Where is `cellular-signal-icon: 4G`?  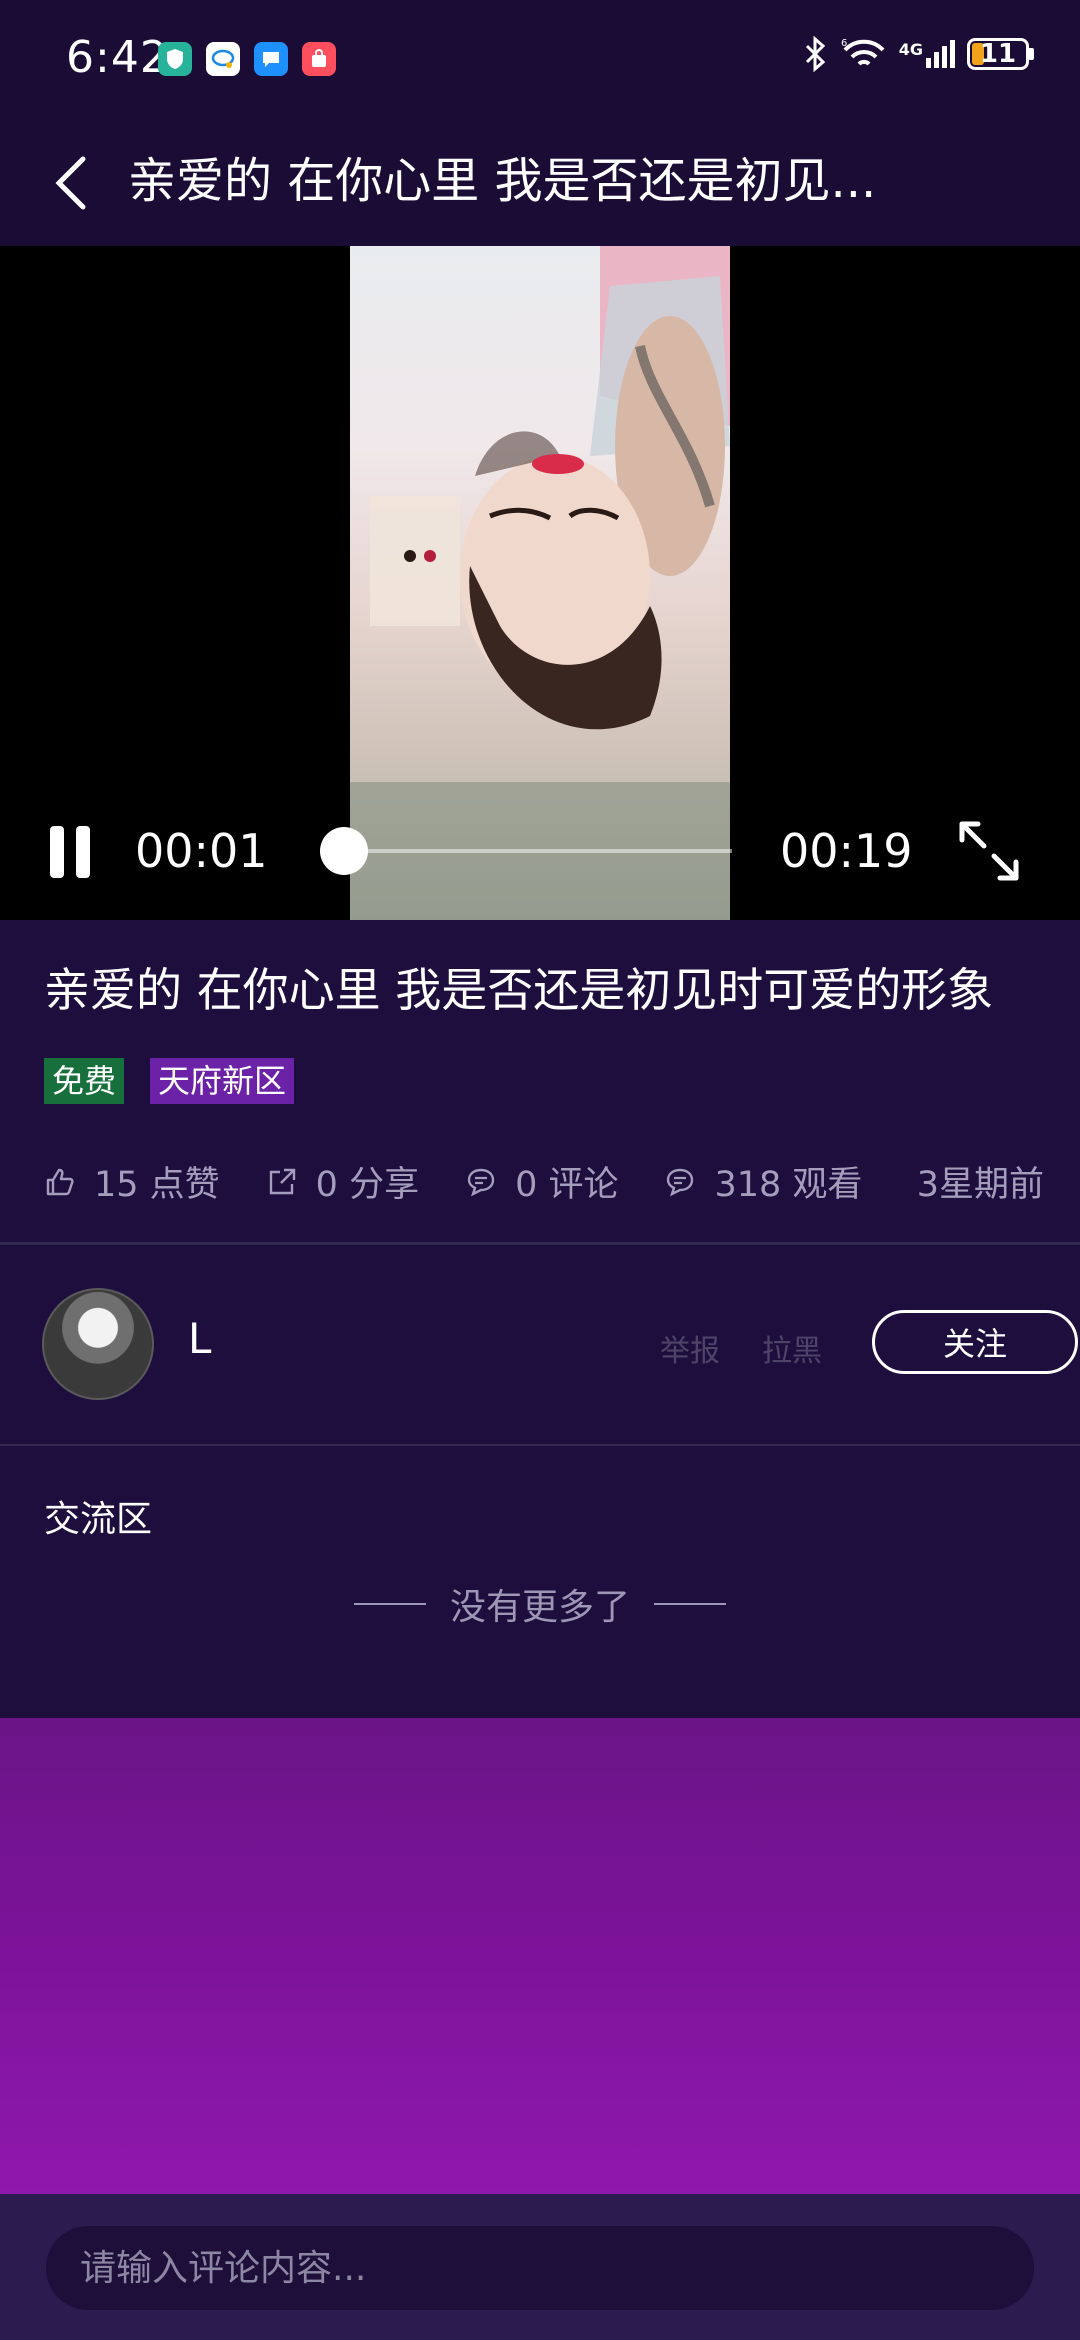
cellular-signal-icon: 4G is located at coordinates (927, 54).